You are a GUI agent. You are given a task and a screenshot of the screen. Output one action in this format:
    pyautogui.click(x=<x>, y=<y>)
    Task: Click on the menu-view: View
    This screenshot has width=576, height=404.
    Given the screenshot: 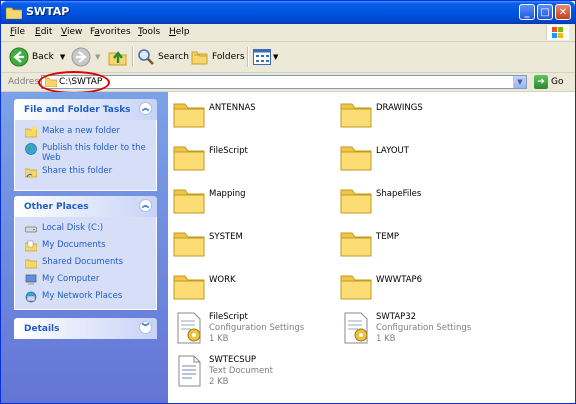 What is the action you would take?
    pyautogui.click(x=71, y=32)
    